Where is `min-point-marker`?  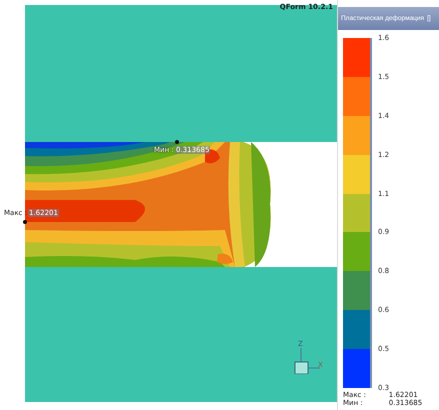
min-point-marker is located at coordinates (177, 142).